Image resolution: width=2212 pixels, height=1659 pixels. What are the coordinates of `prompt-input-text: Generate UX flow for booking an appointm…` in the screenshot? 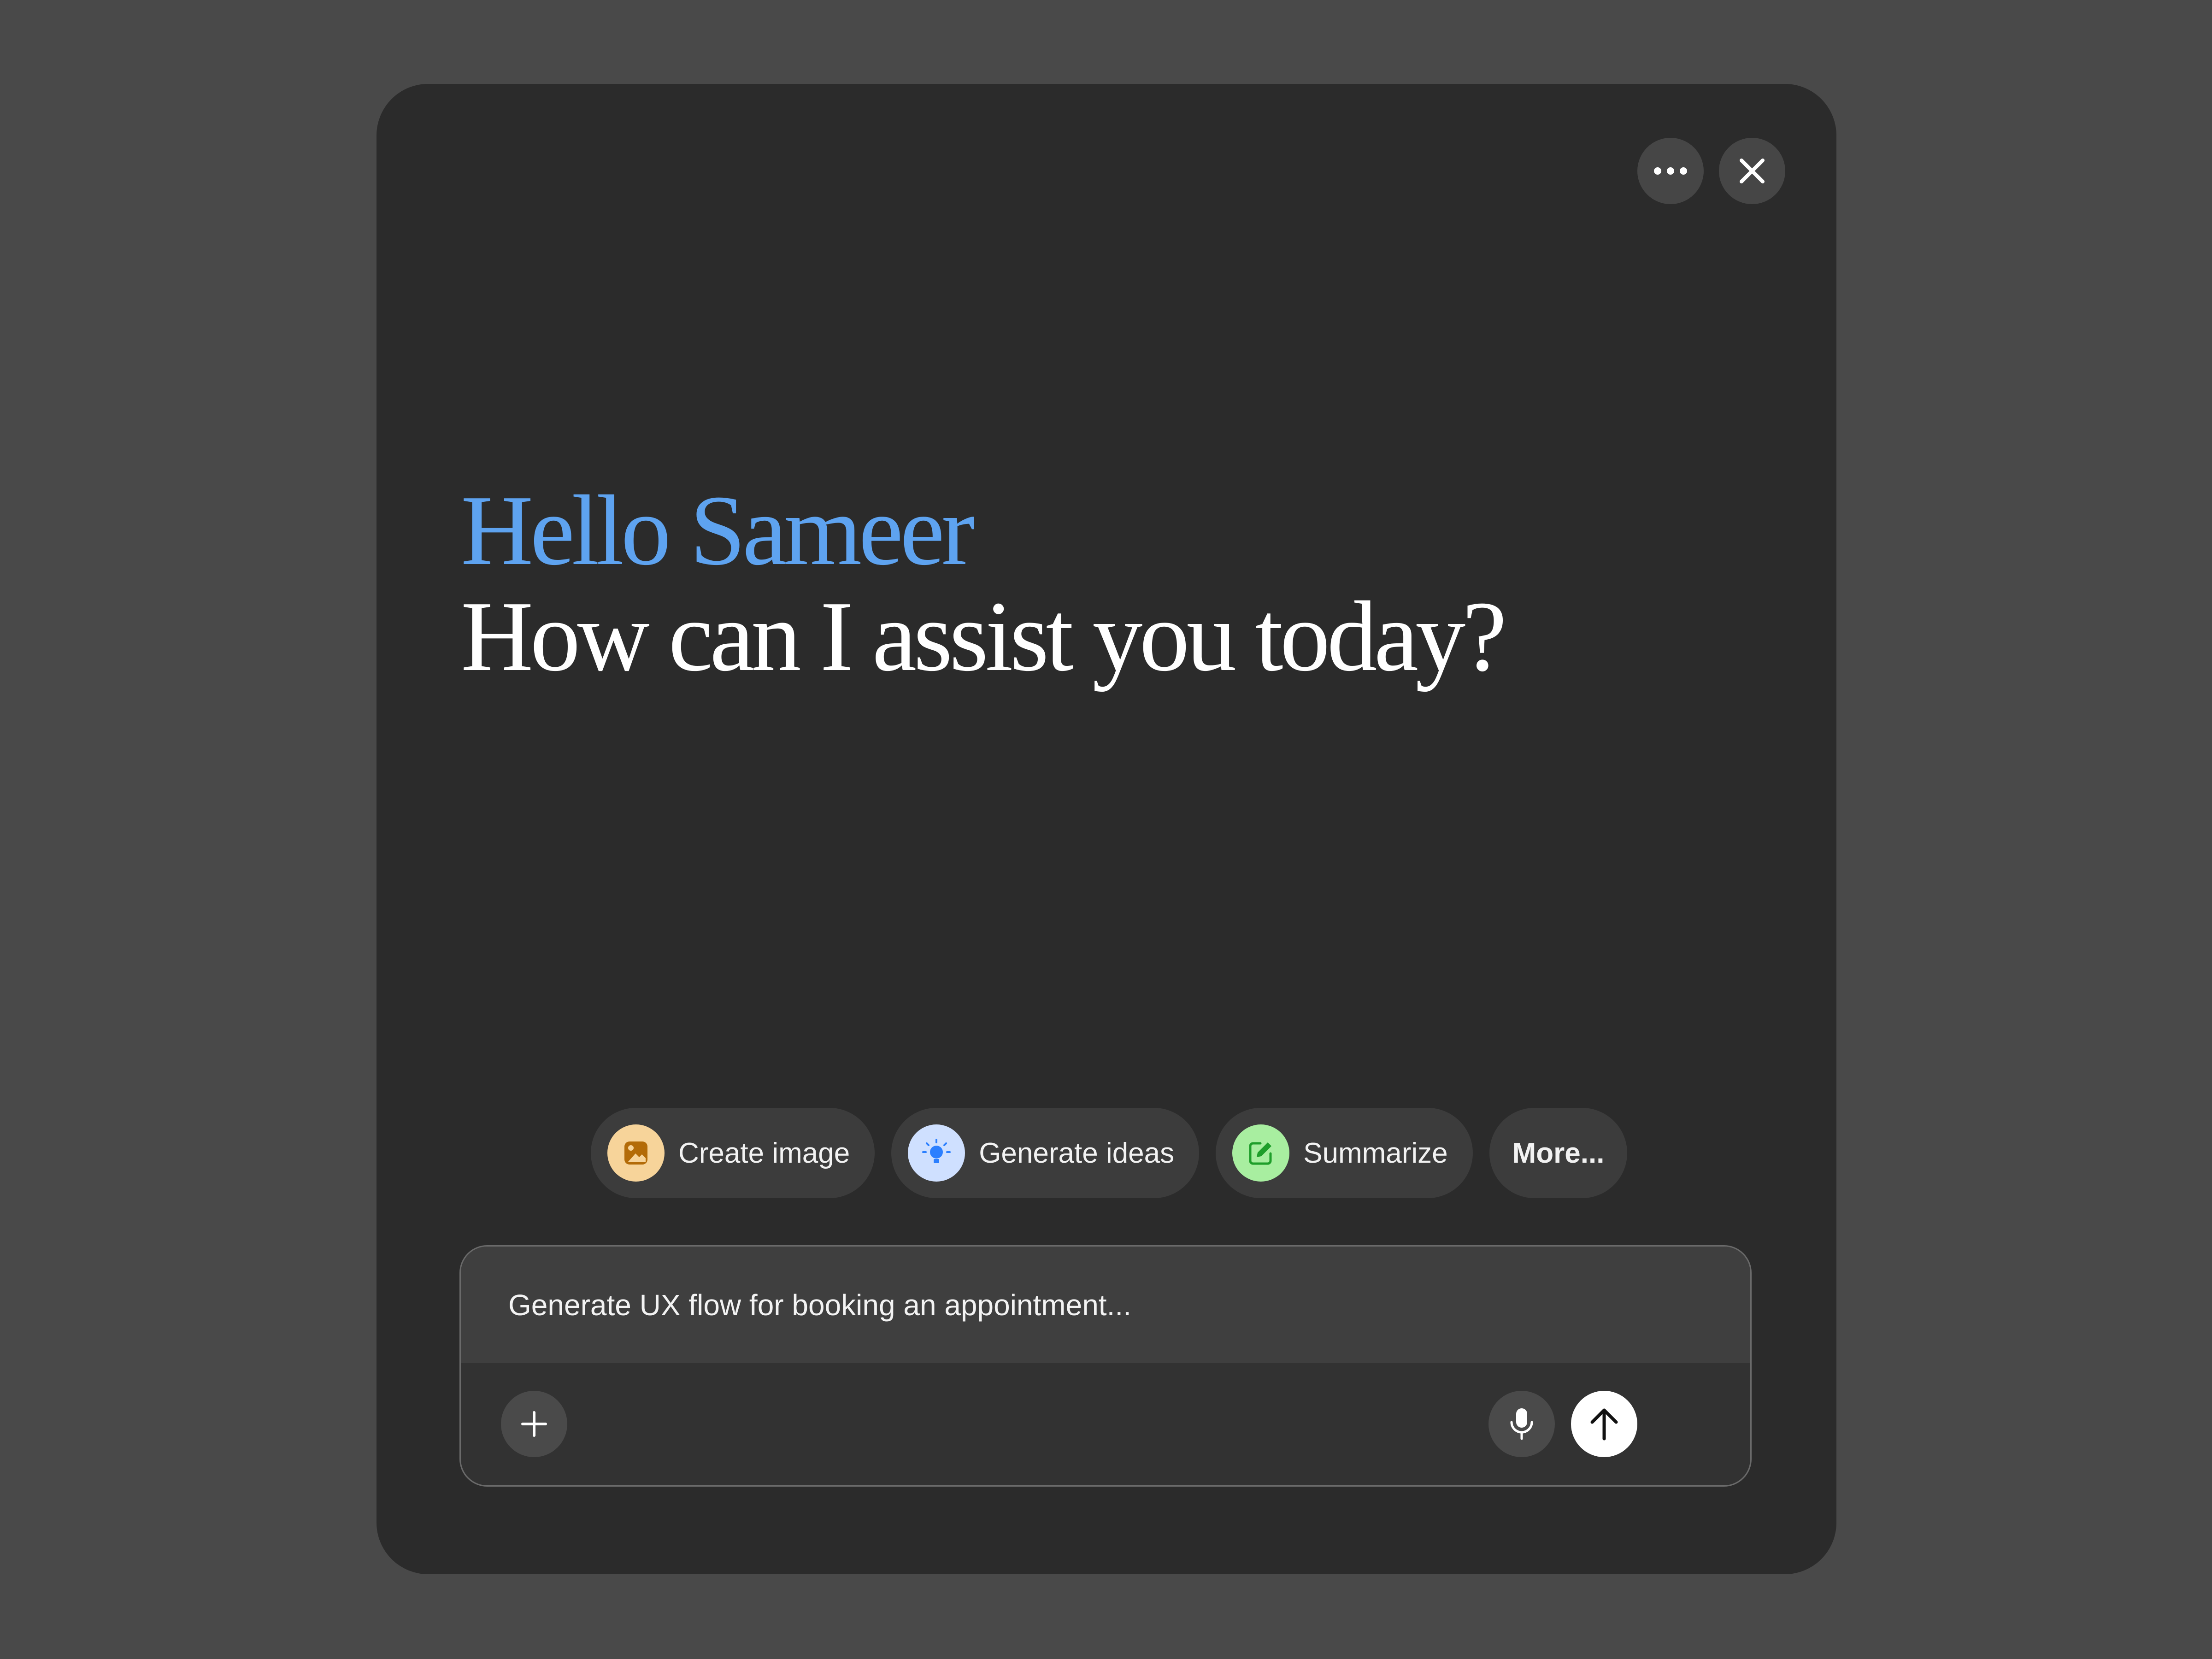 It's located at (819, 1305).